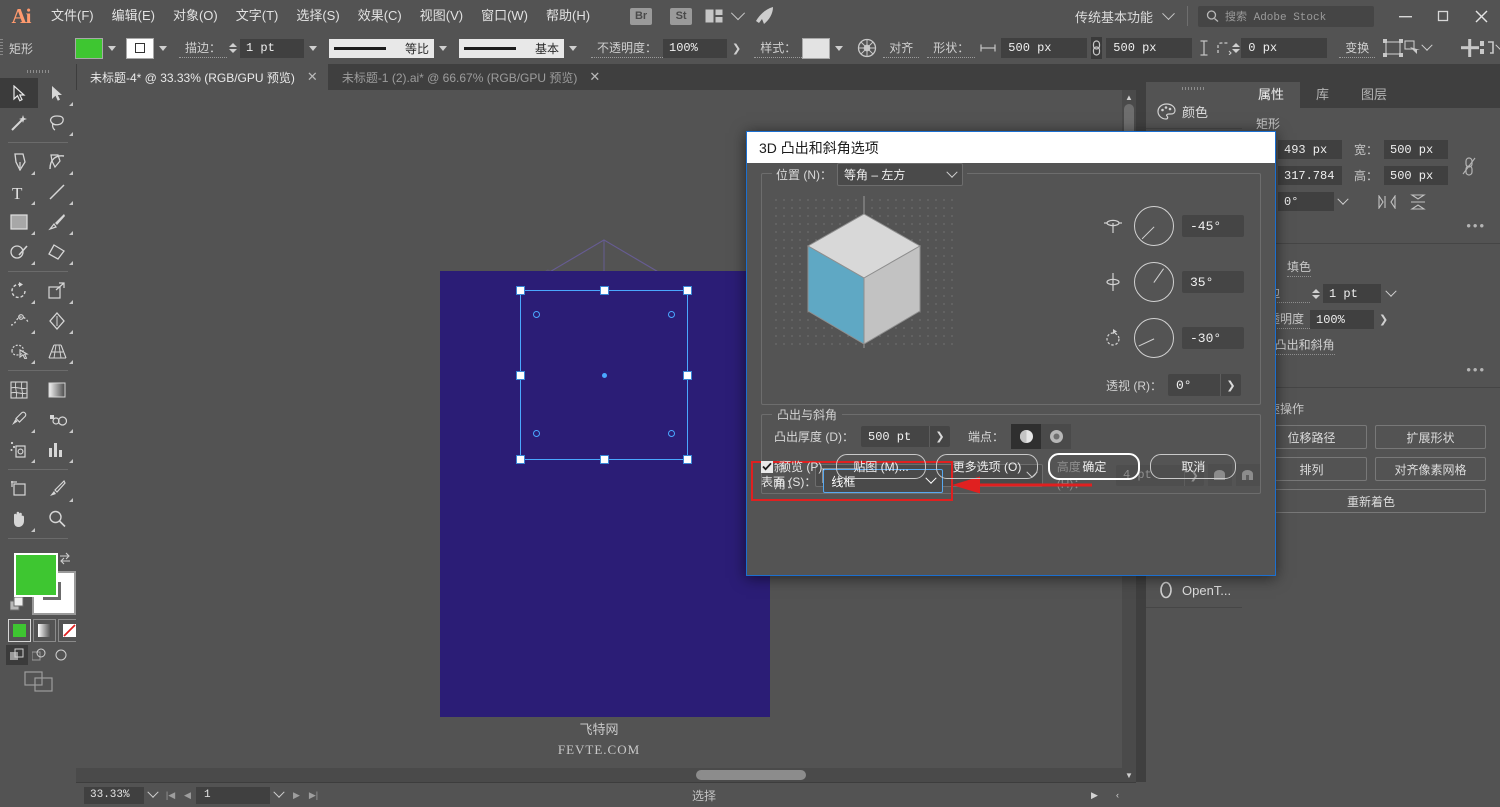  What do you see at coordinates (65, 558) in the screenshot?
I see `swap-fill-stroke-icon` at bounding box center [65, 558].